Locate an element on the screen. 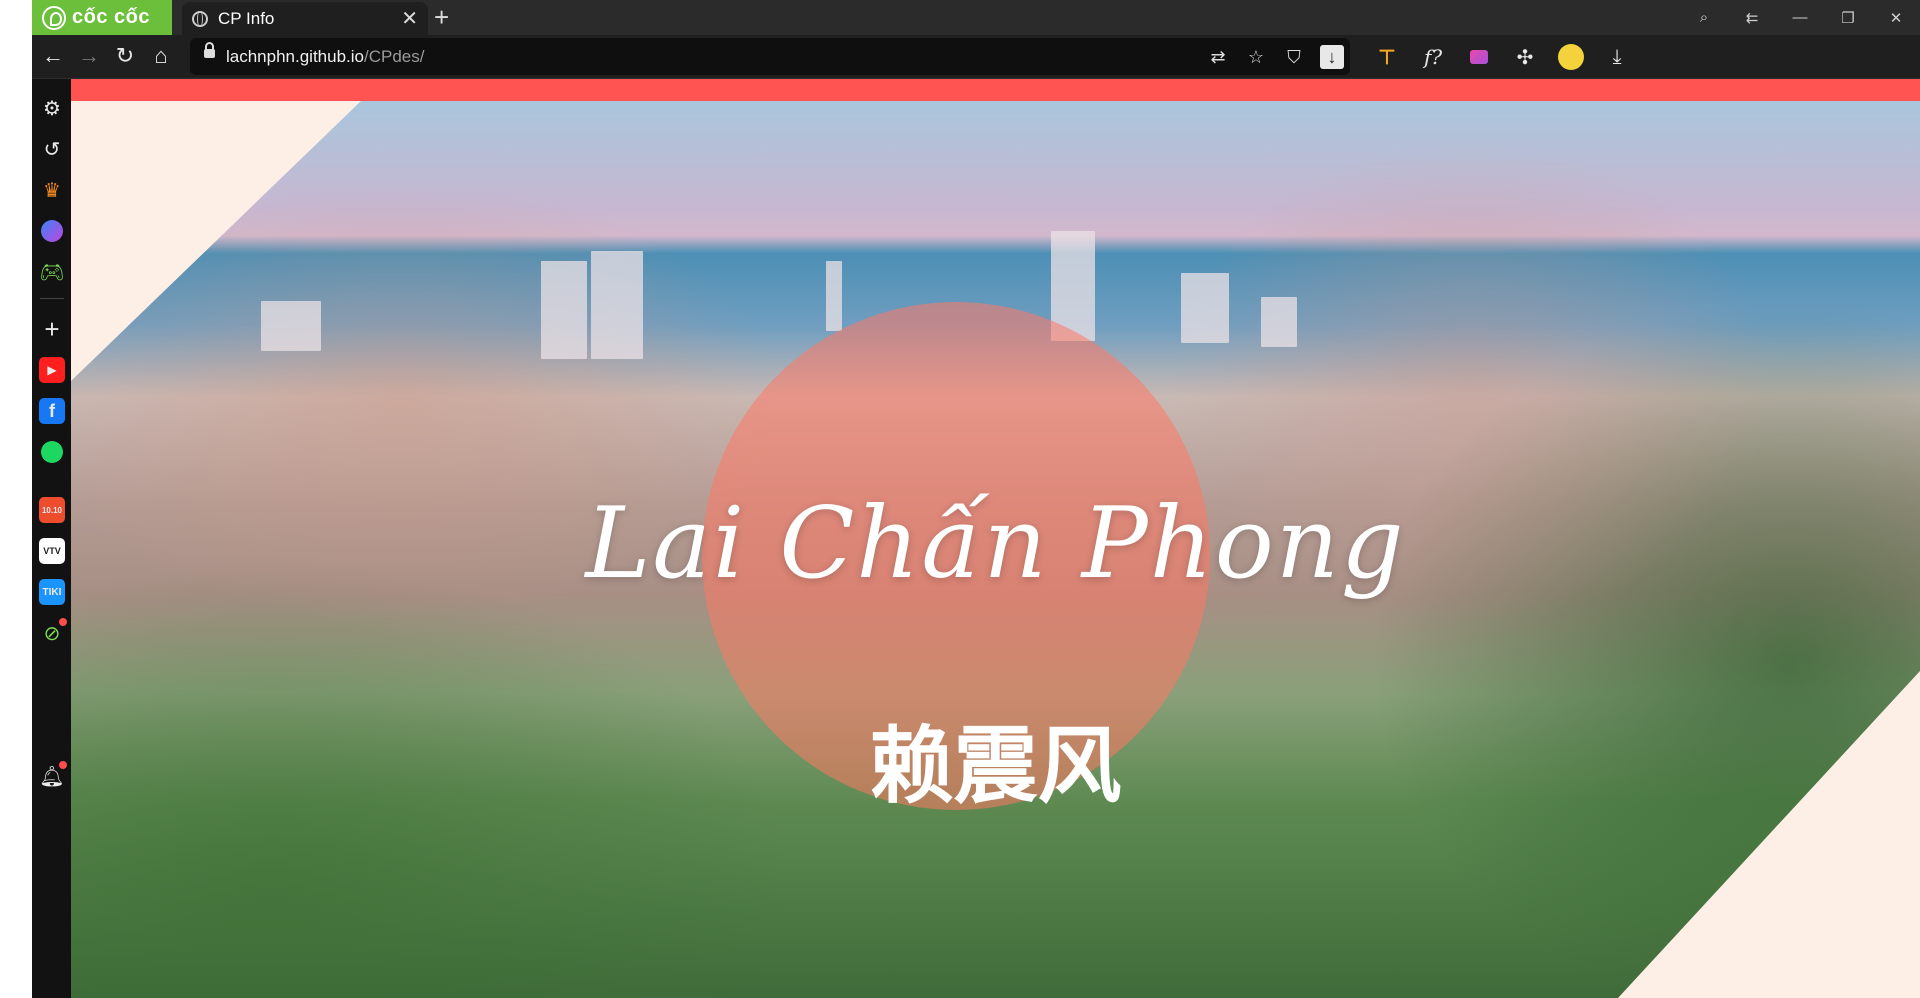 The width and height of the screenshot is (1920, 998). facebook-icon: f is located at coordinates (52, 411).